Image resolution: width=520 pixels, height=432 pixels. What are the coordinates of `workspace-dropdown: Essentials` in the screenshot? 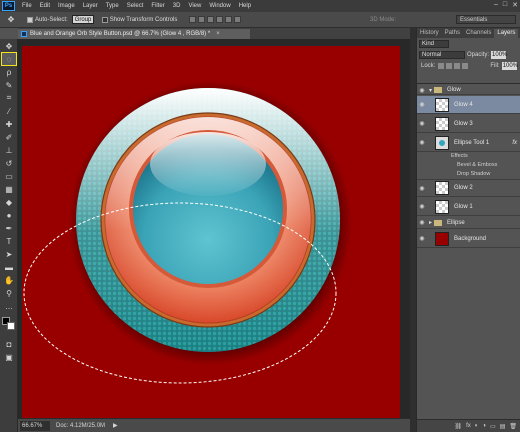 It's located at (486, 19).